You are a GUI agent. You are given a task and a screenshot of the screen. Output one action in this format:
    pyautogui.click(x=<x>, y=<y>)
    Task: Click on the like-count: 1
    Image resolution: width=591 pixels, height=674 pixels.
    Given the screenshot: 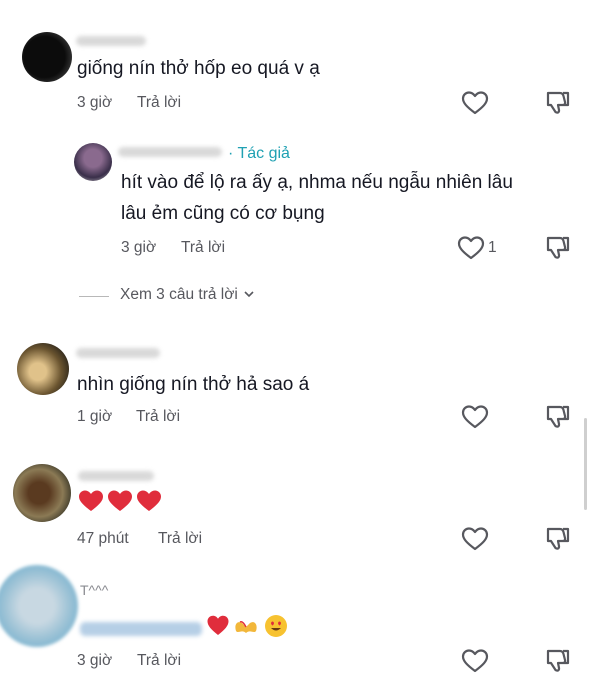 What is the action you would take?
    pyautogui.click(x=492, y=247)
    